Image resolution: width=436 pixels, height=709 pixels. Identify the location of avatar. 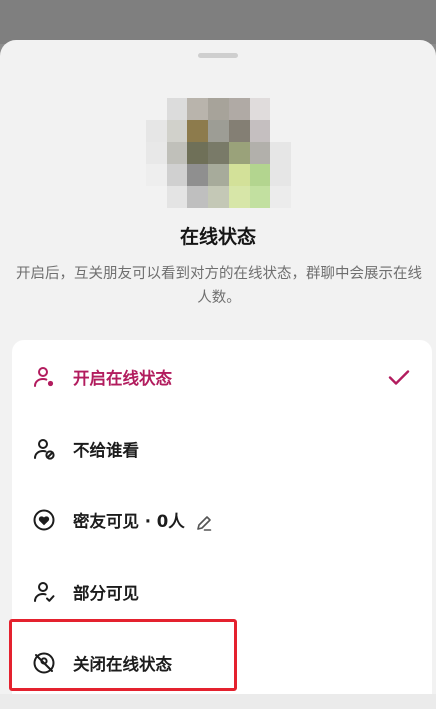
(218, 153).